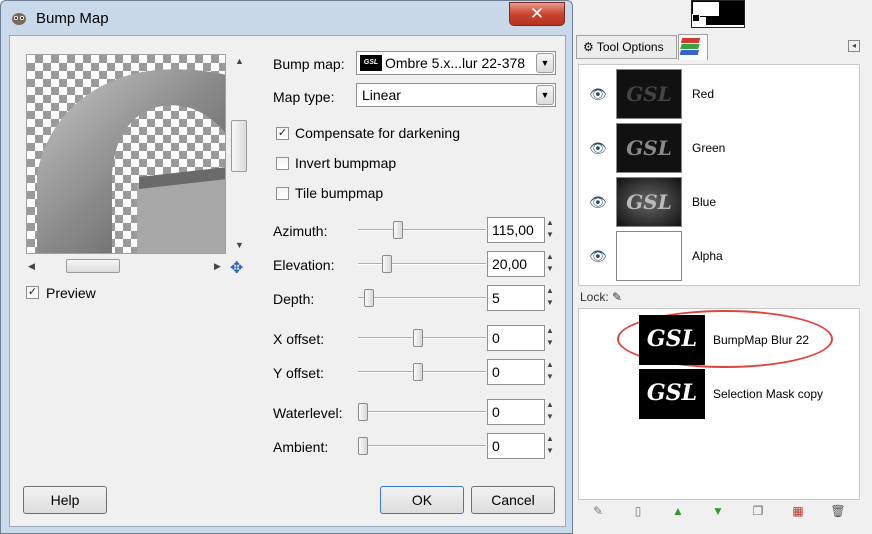 Image resolution: width=872 pixels, height=534 pixels. I want to click on tool-options-icon: ⚙, so click(590, 47).